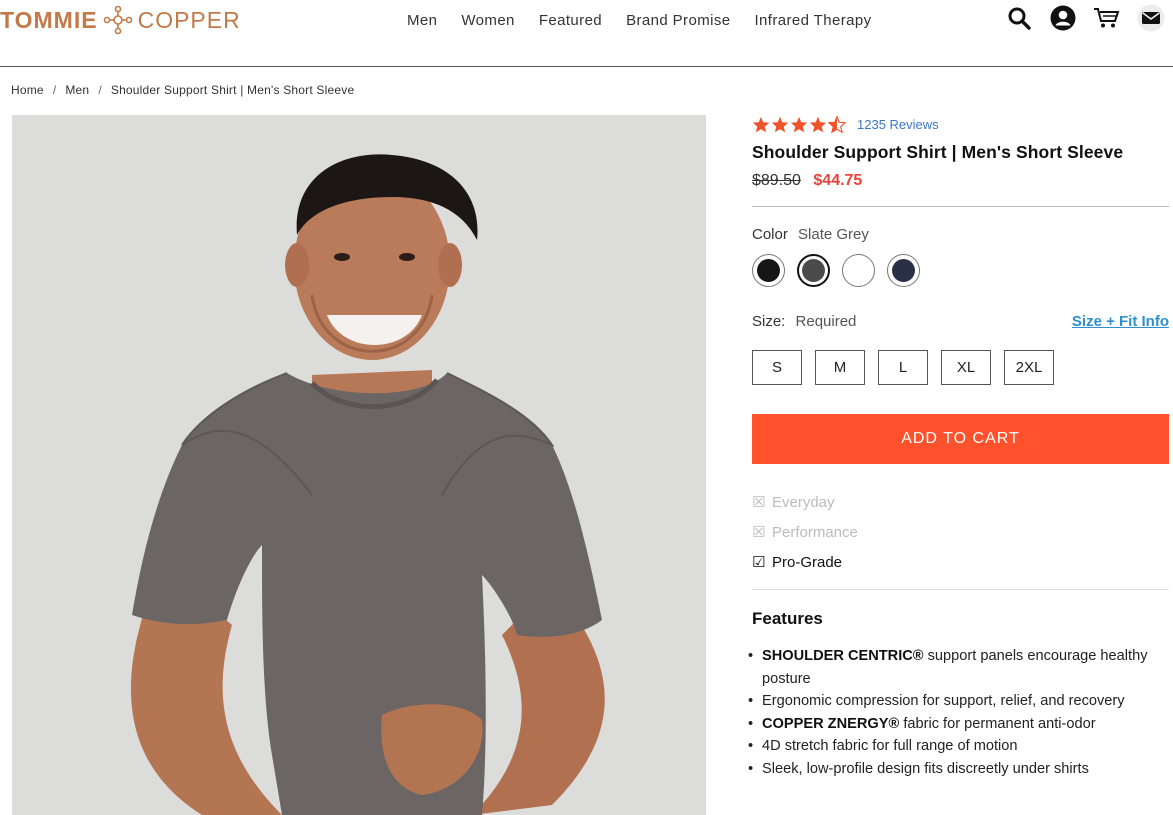  I want to click on swatch-white, so click(858, 270).